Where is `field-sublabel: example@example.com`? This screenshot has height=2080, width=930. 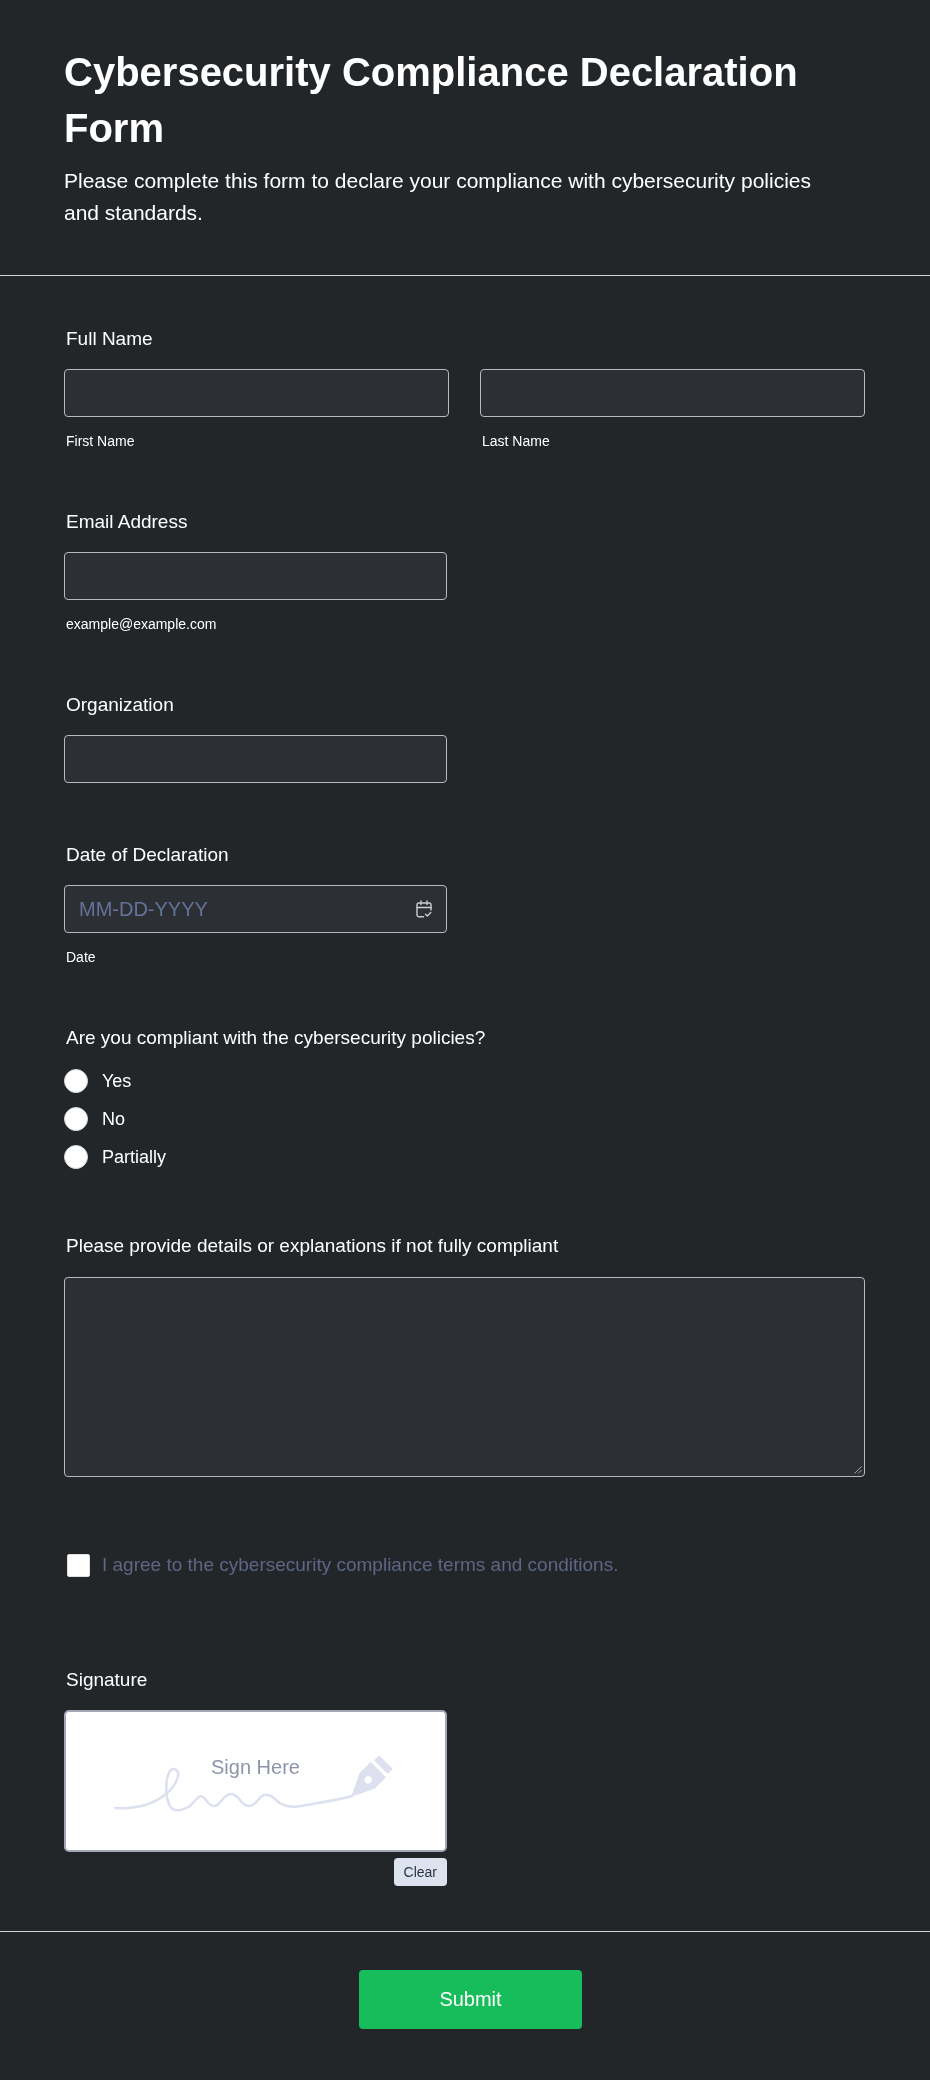
field-sublabel: example@example.com is located at coordinates (141, 624).